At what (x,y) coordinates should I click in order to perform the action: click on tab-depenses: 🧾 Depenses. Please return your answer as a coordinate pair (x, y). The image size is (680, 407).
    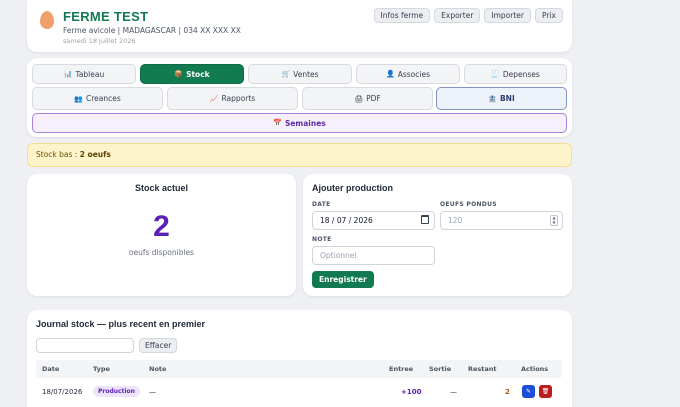
    Looking at the image, I should click on (515, 74).